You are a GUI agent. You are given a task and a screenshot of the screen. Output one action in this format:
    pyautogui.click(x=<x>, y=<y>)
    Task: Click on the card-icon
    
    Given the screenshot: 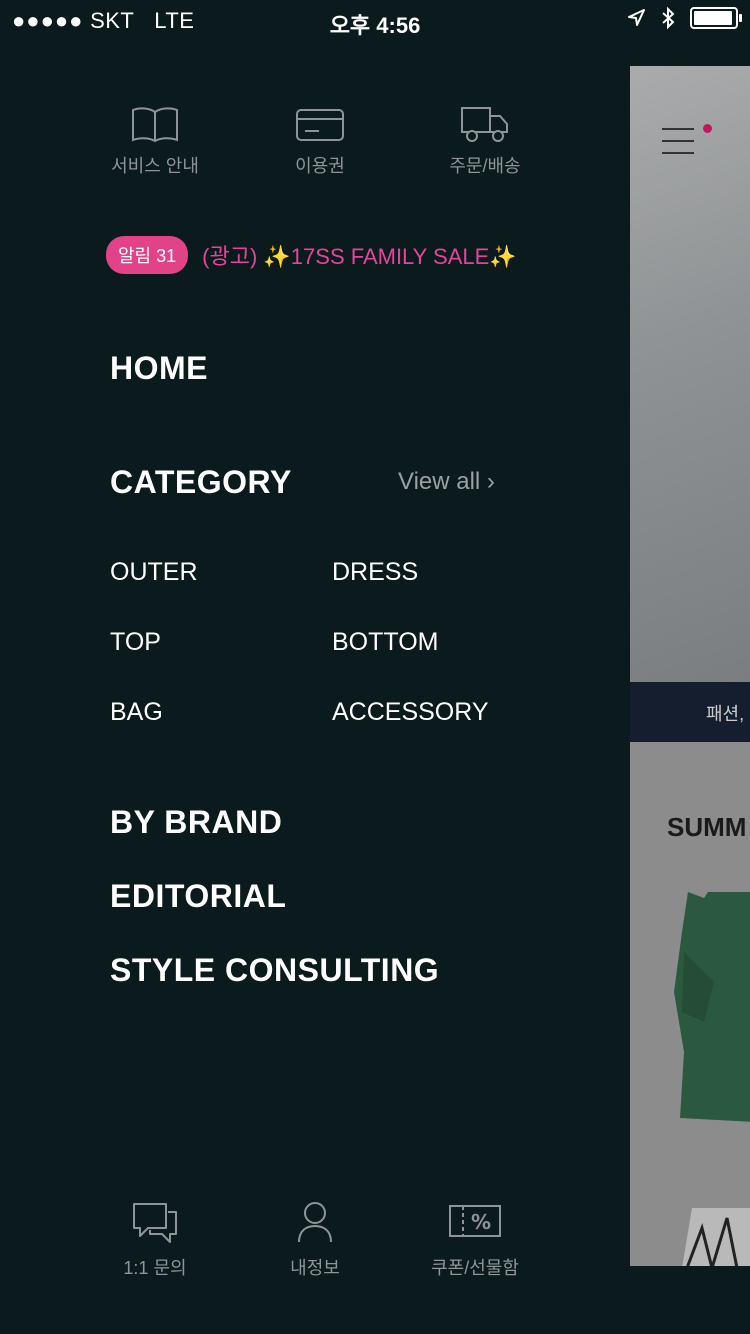 What is the action you would take?
    pyautogui.click(x=320, y=125)
    